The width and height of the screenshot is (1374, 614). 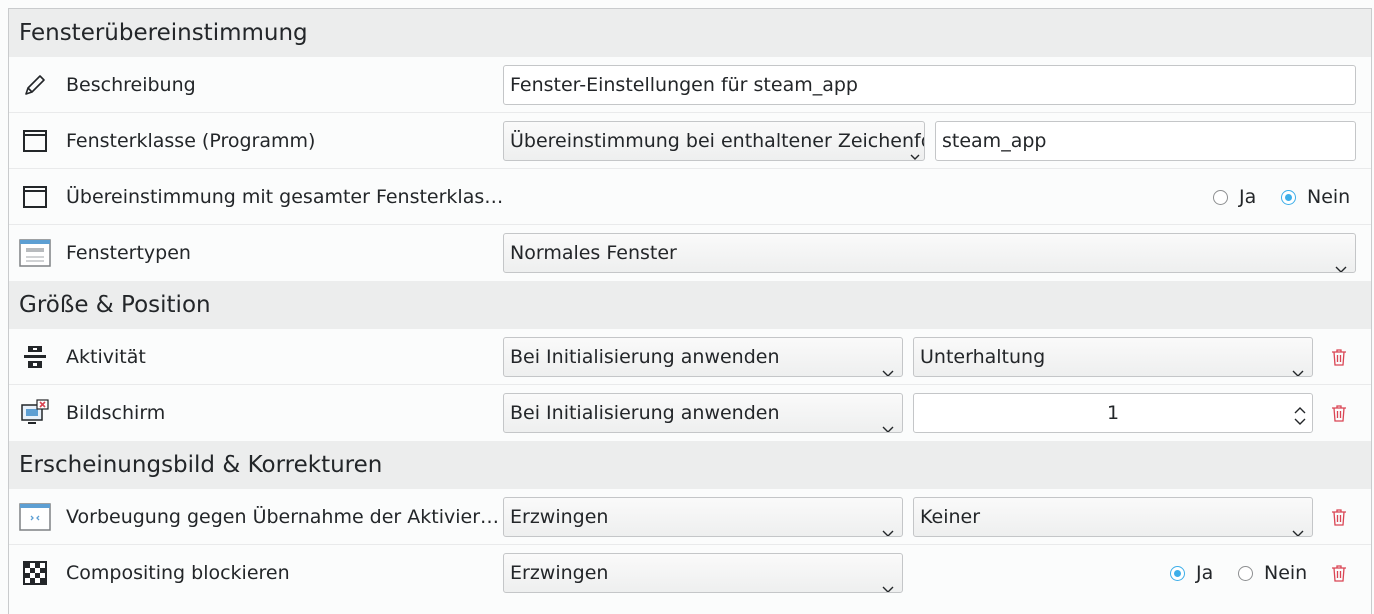 What do you see at coordinates (690, 33) in the screenshot?
I see `section-window-matching: Fensterübereinstimmung` at bounding box center [690, 33].